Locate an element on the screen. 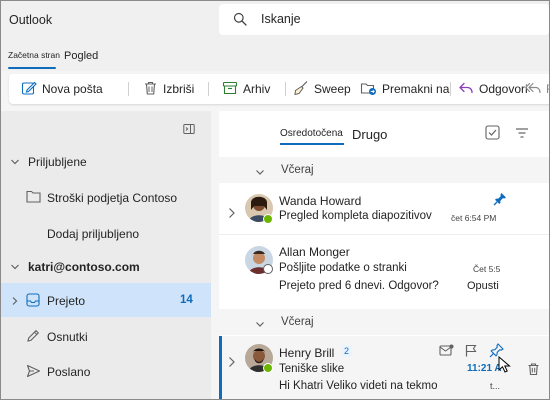  sidebar-item-label: Prejeto is located at coordinates (66, 301).